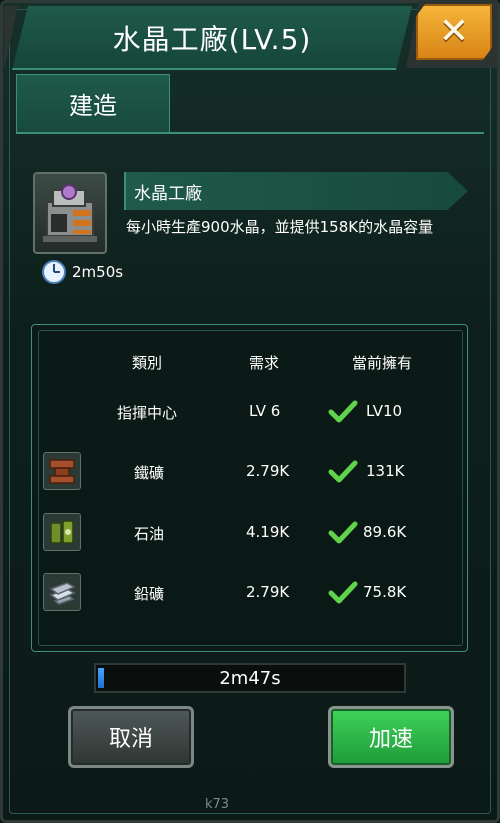 The width and height of the screenshot is (500, 823). I want to click on building-description: 每小時生產900水晶，並提供158K的水晶容量, so click(280, 227).